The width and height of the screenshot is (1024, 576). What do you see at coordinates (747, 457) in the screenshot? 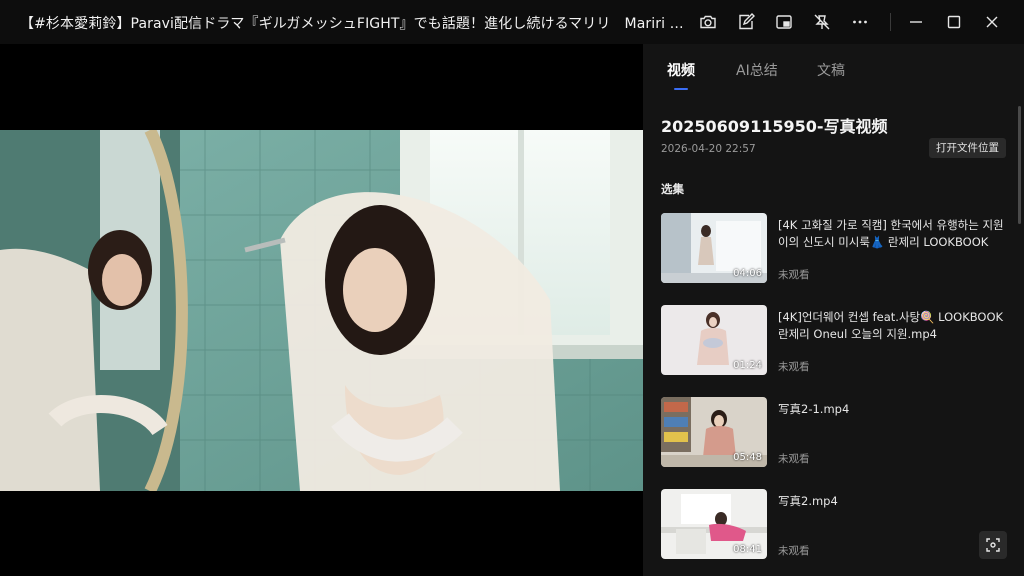
I see `episode-duration: 05:48` at bounding box center [747, 457].